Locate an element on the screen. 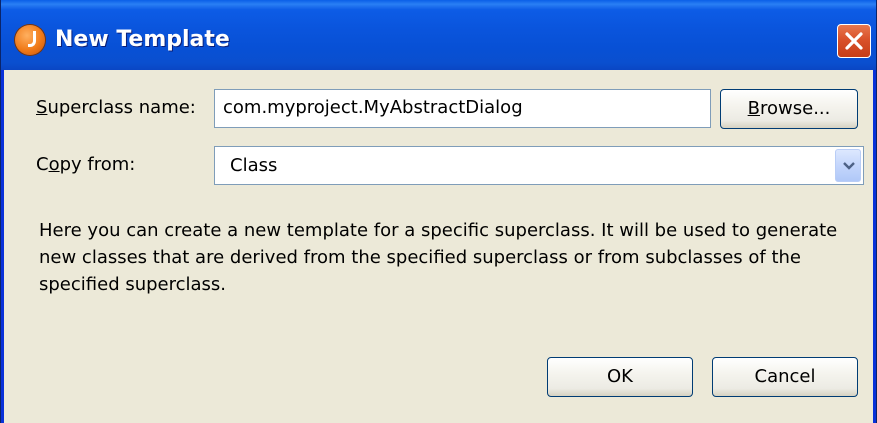 The width and height of the screenshot is (877, 423). superclass-name-label: Superclass name: is located at coordinates (116, 107).